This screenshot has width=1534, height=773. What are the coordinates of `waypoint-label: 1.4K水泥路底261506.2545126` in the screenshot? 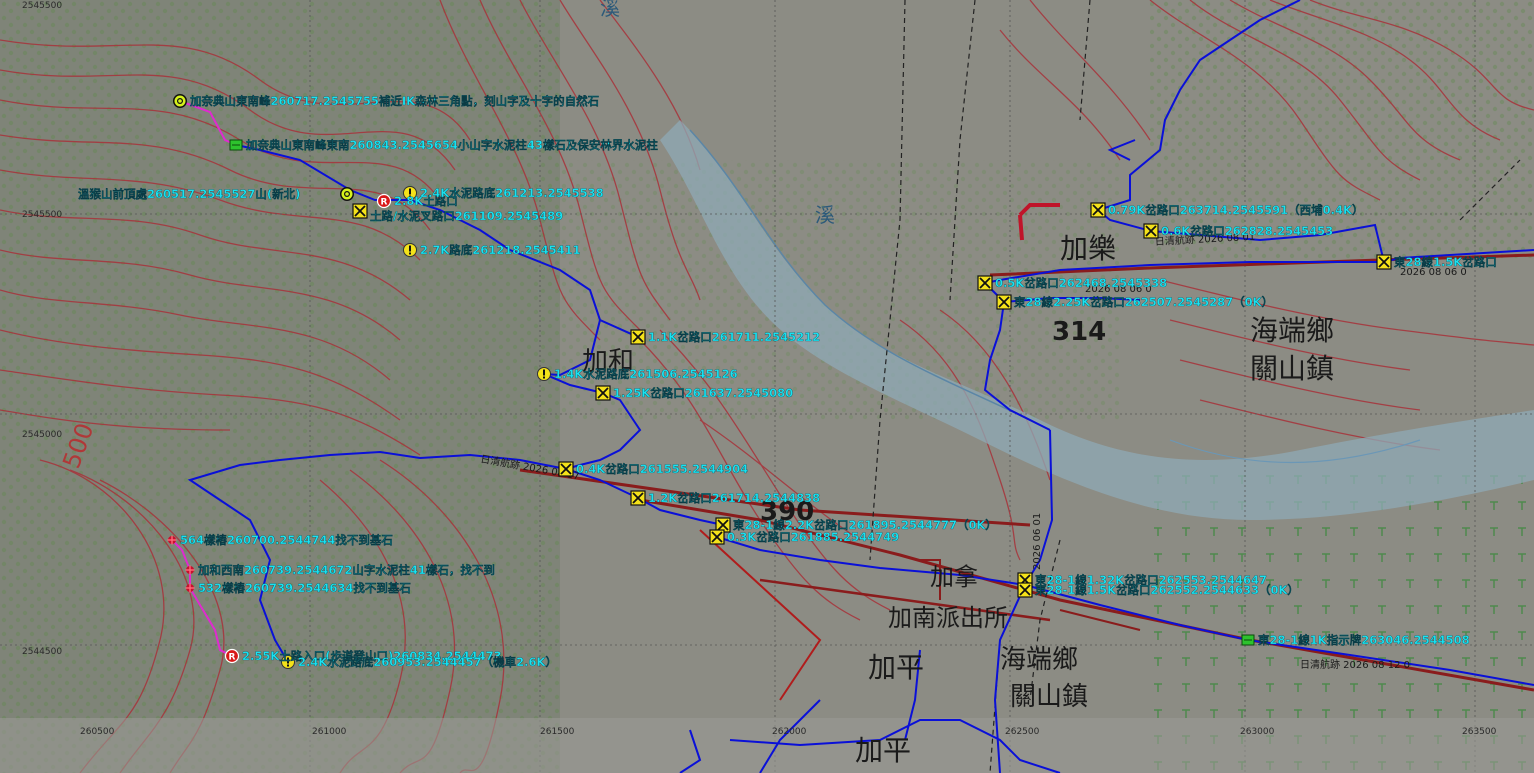 It's located at (646, 374).